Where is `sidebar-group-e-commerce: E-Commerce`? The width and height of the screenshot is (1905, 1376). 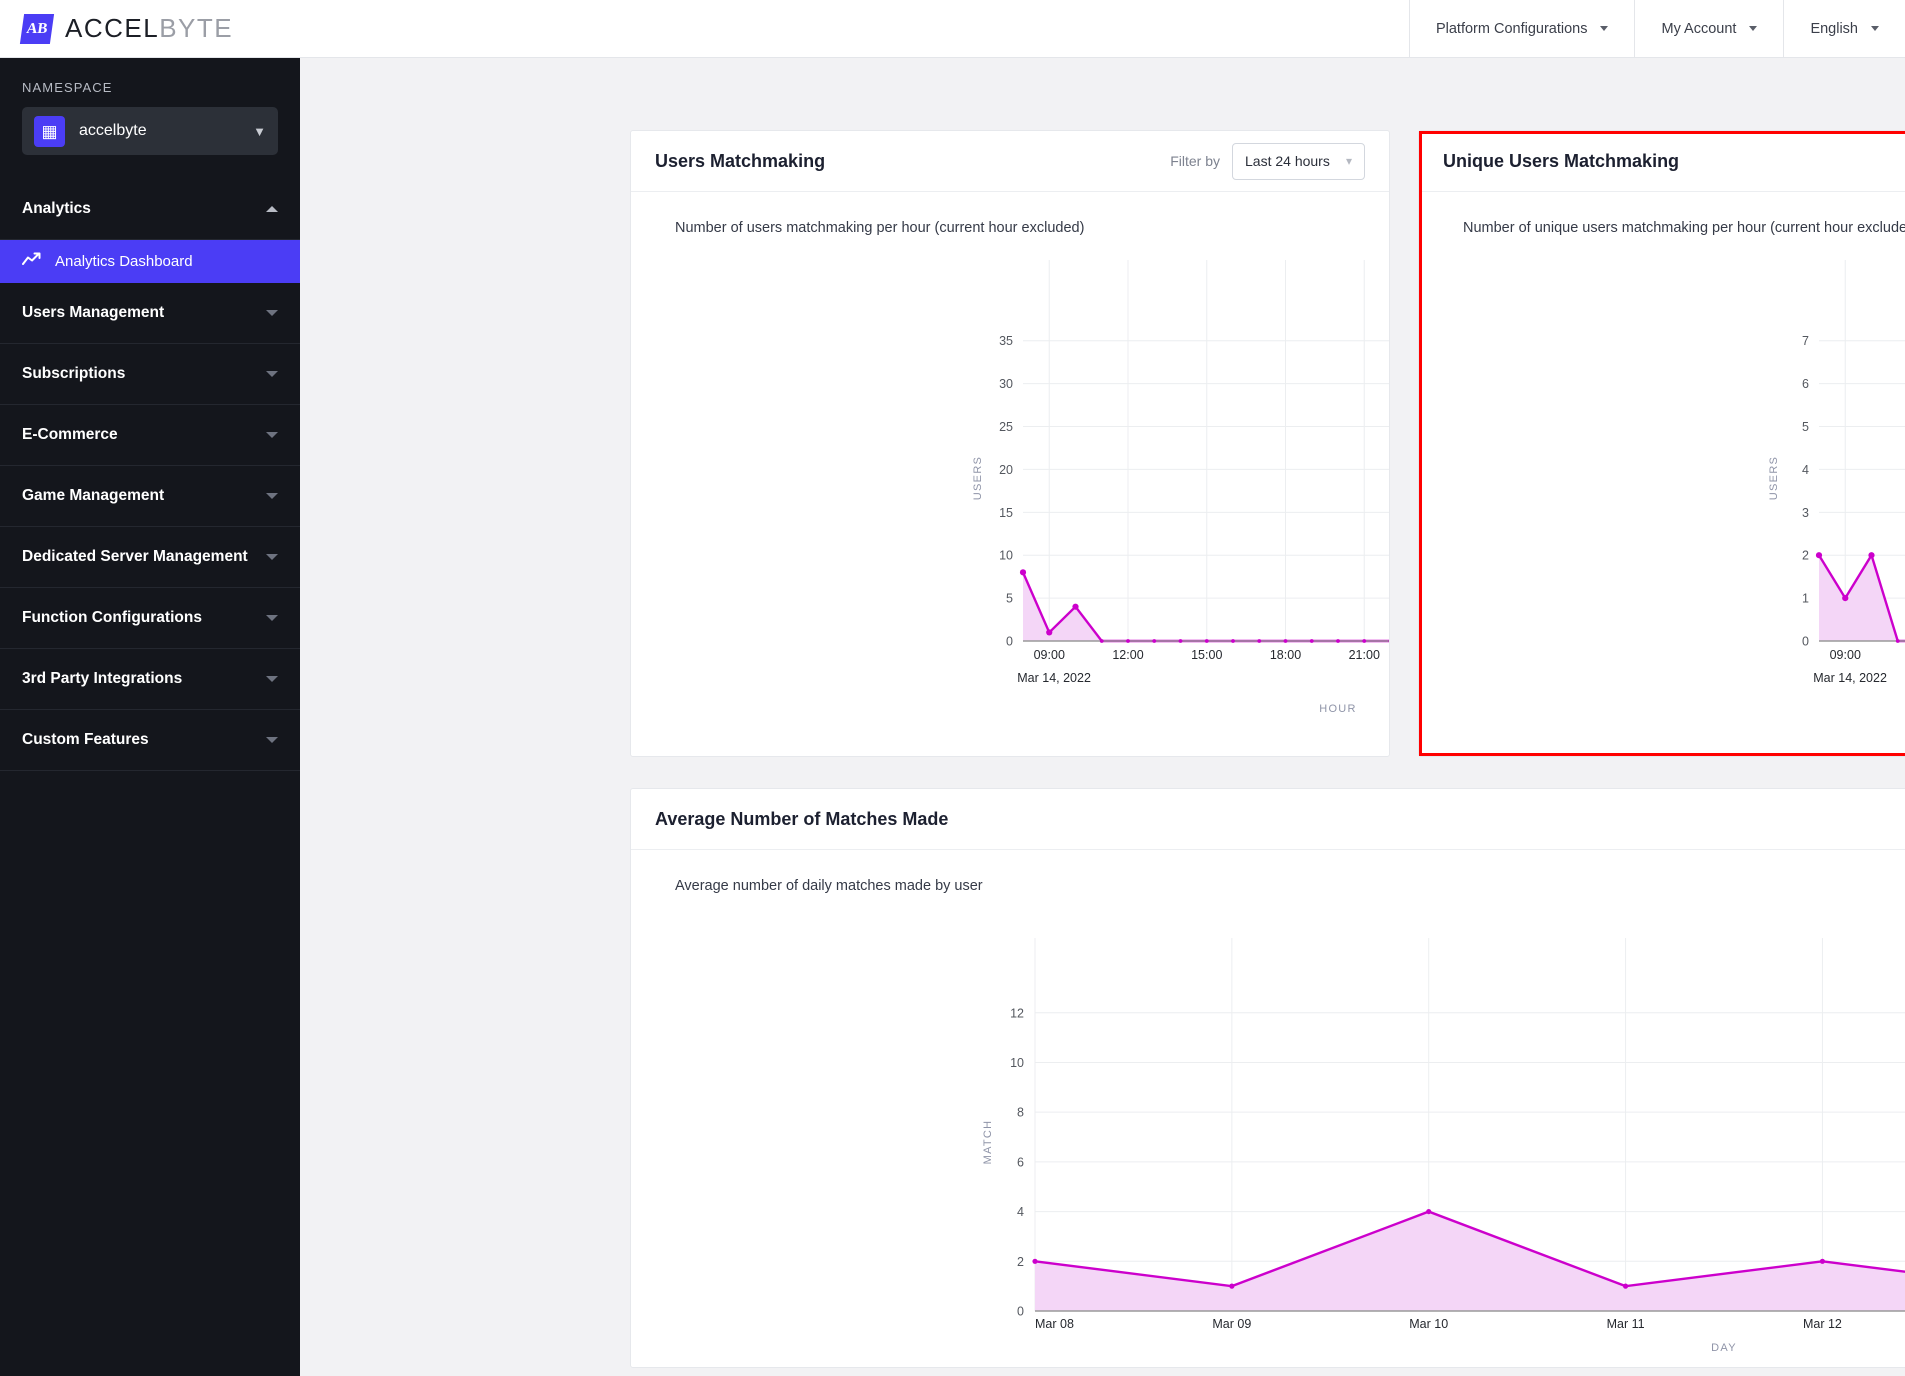
sidebar-group-e-commerce: E-Commerce is located at coordinates (150, 435).